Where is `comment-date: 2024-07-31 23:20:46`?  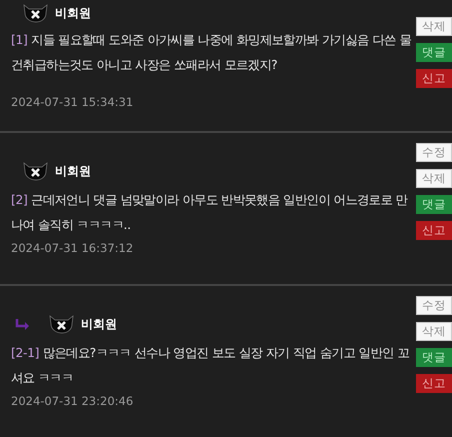 comment-date: 2024-07-31 23:20:46 is located at coordinates (72, 401).